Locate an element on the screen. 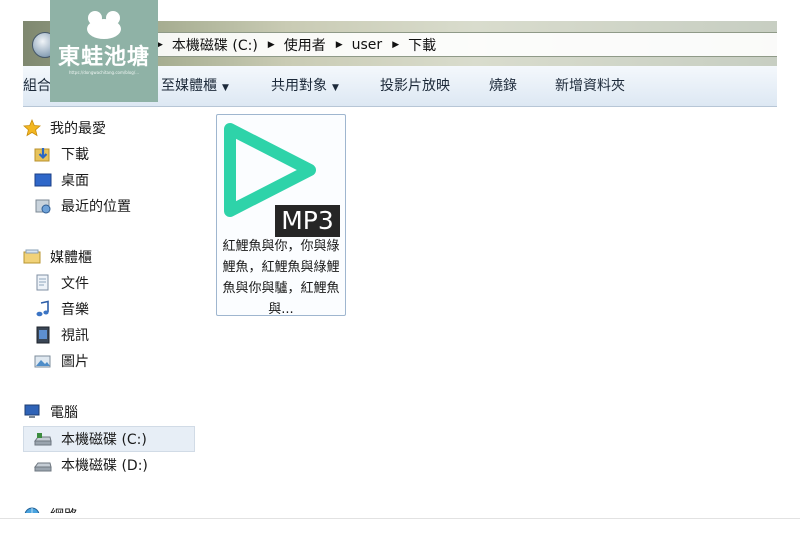 The height and width of the screenshot is (534, 800). nav-item-drive-d: 本機磁碟 (D:) is located at coordinates (91, 465).